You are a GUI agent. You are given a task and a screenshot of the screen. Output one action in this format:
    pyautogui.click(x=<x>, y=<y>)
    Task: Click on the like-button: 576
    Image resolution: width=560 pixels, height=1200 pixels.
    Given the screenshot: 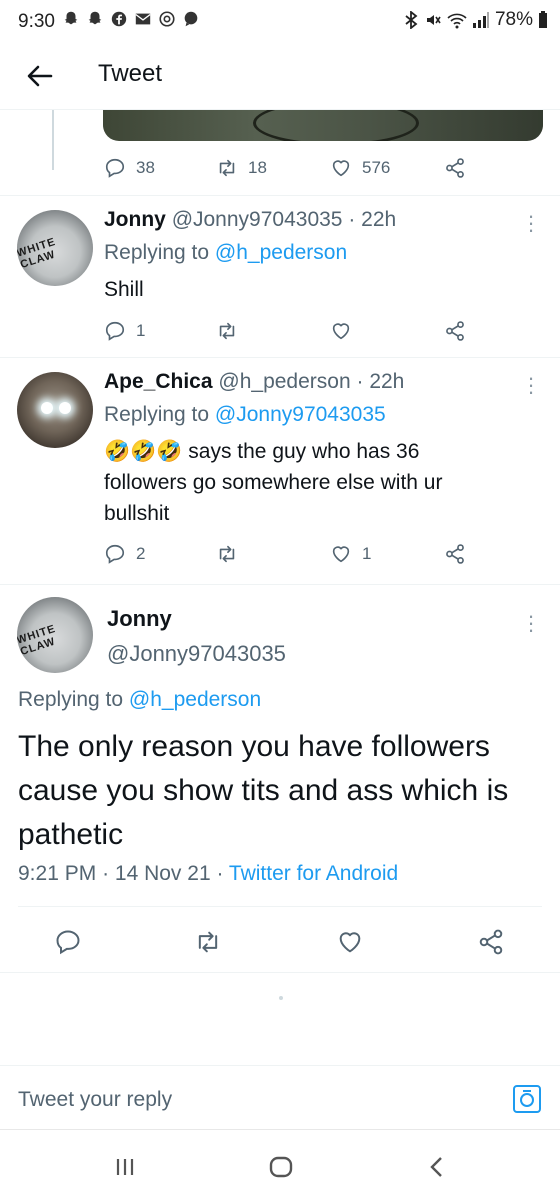 What is the action you would take?
    pyautogui.click(x=387, y=168)
    